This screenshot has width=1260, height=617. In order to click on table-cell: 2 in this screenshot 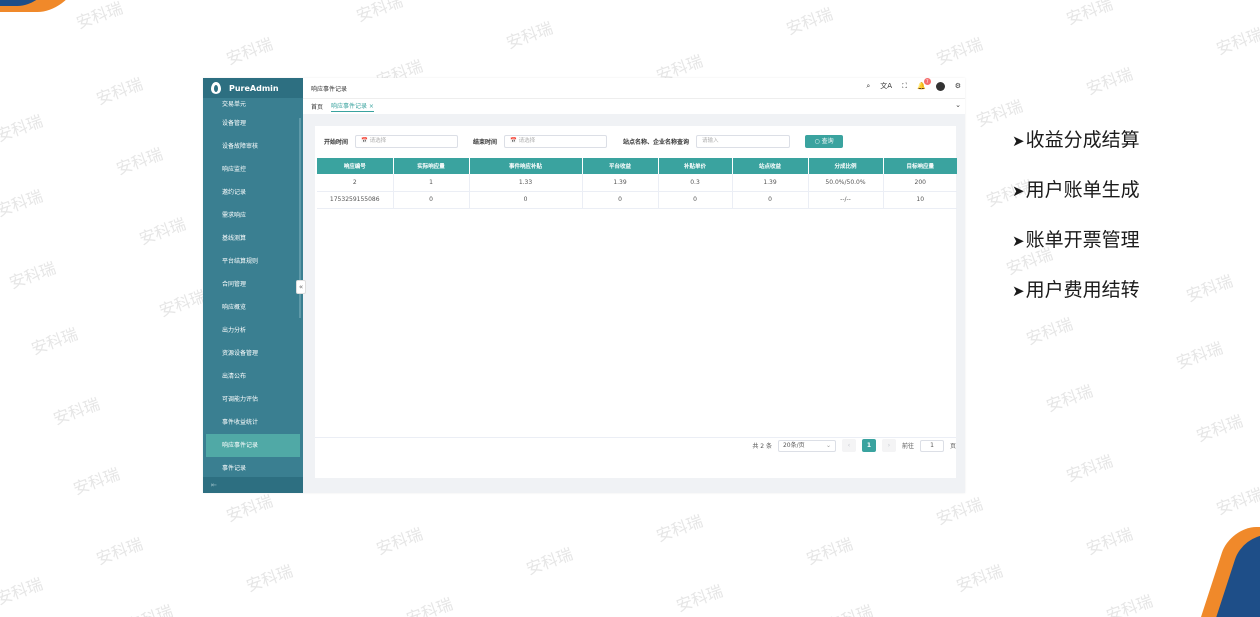, I will do `click(355, 183)`.